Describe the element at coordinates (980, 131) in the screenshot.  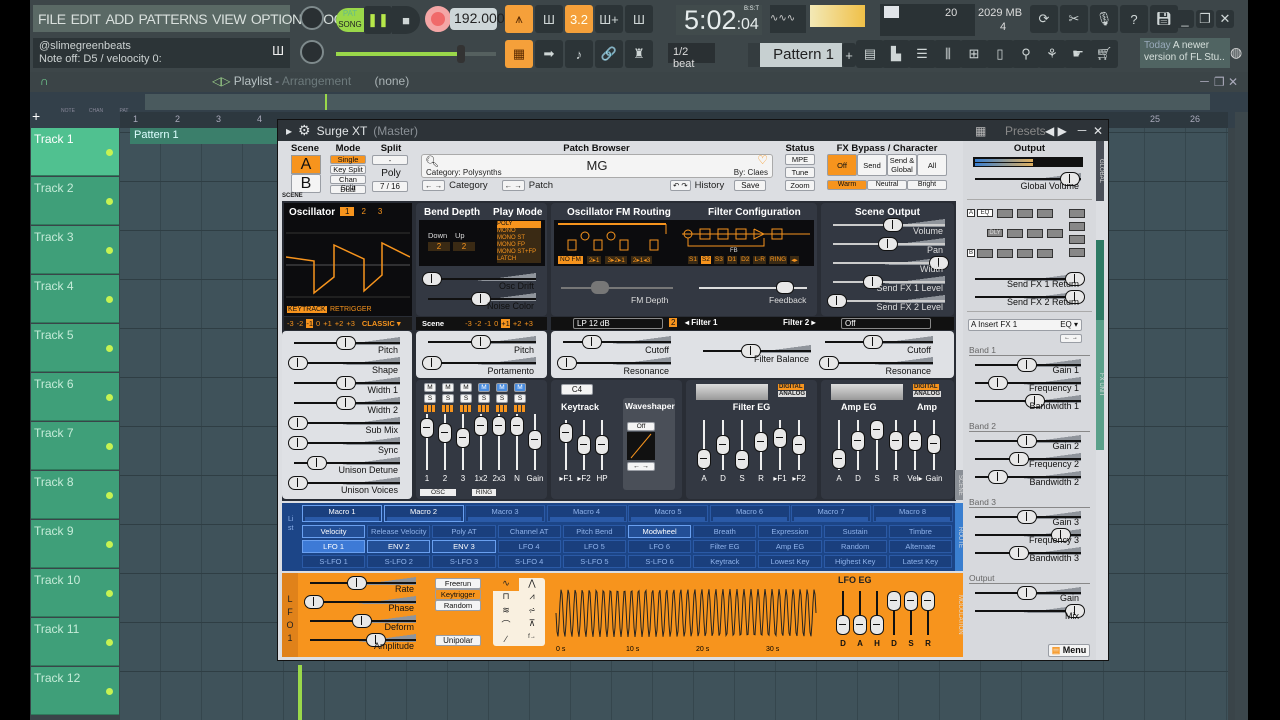
I see `keyboard-icon: ▦` at that location.